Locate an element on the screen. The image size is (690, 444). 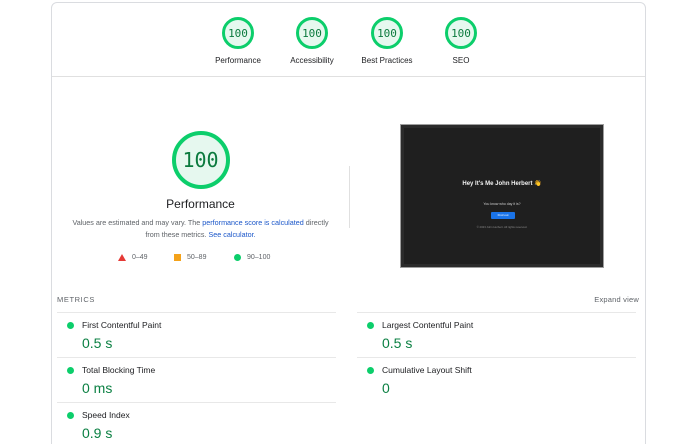
triangle-icon is located at coordinates (122, 257).